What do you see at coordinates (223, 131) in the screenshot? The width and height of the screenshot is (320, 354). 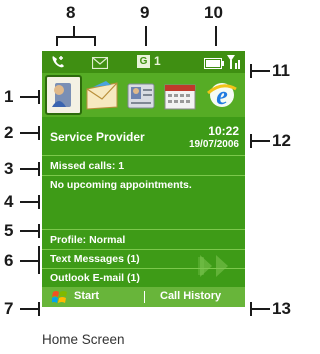 I see `clock-time: 10:22` at bounding box center [223, 131].